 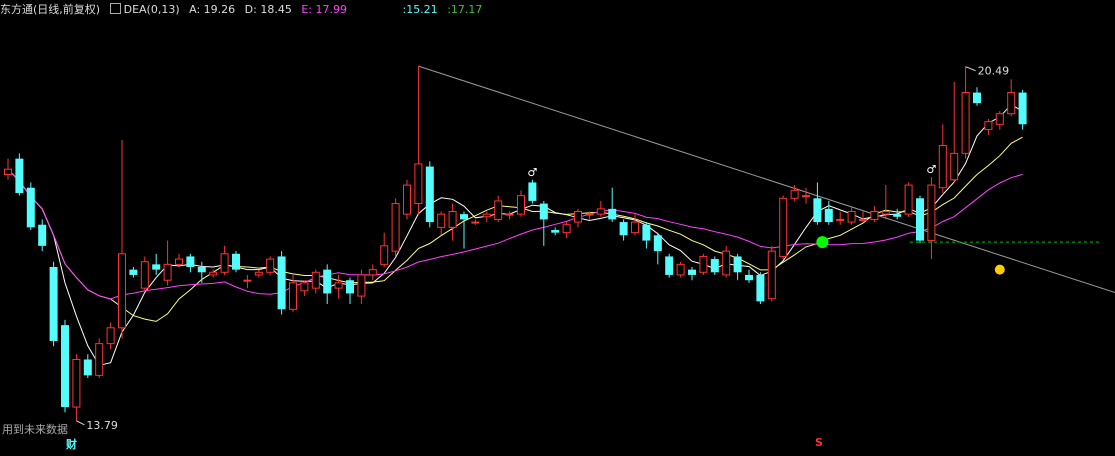 I want to click on indicator-dea: DEA(0,13), so click(x=152, y=9).